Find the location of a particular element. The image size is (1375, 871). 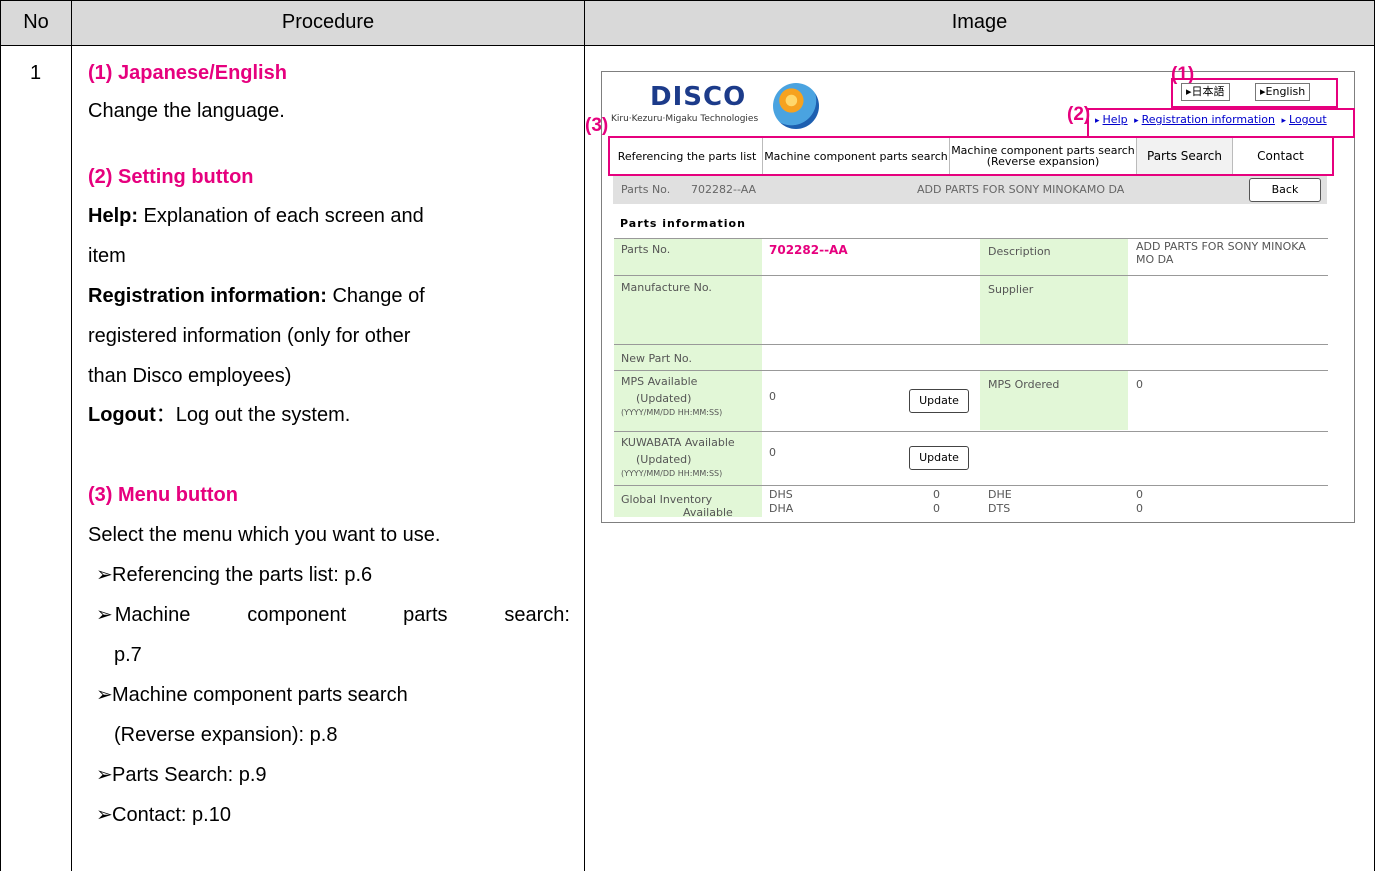

description-value-2: MO DA is located at coordinates (1155, 259).